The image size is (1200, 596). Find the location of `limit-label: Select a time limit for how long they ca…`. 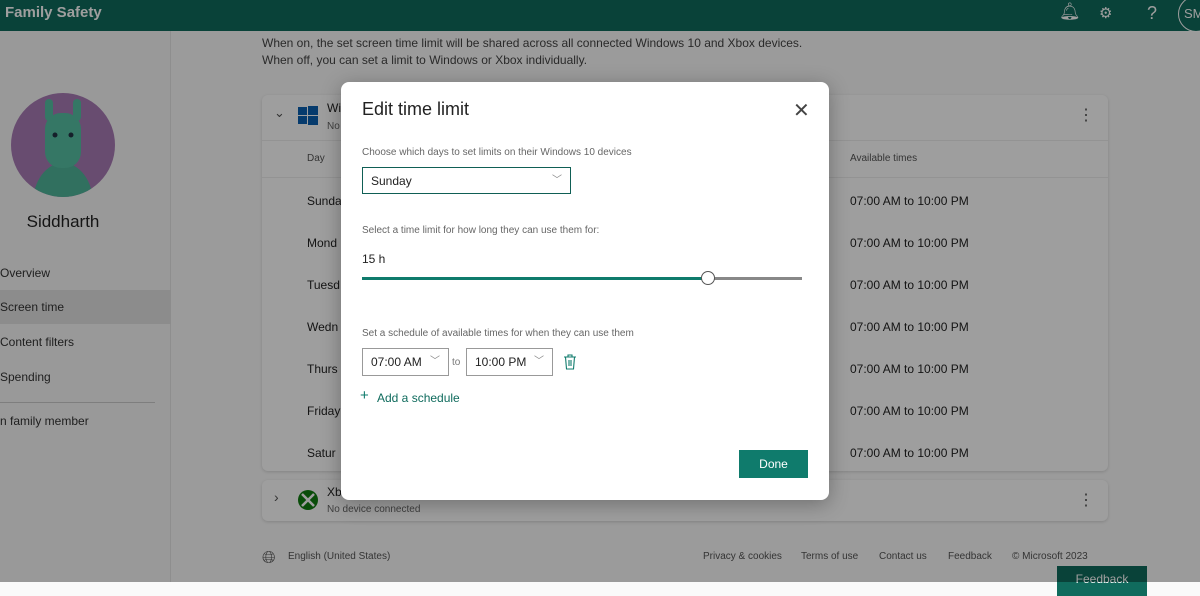

limit-label: Select a time limit for how long they ca… is located at coordinates (481, 230).